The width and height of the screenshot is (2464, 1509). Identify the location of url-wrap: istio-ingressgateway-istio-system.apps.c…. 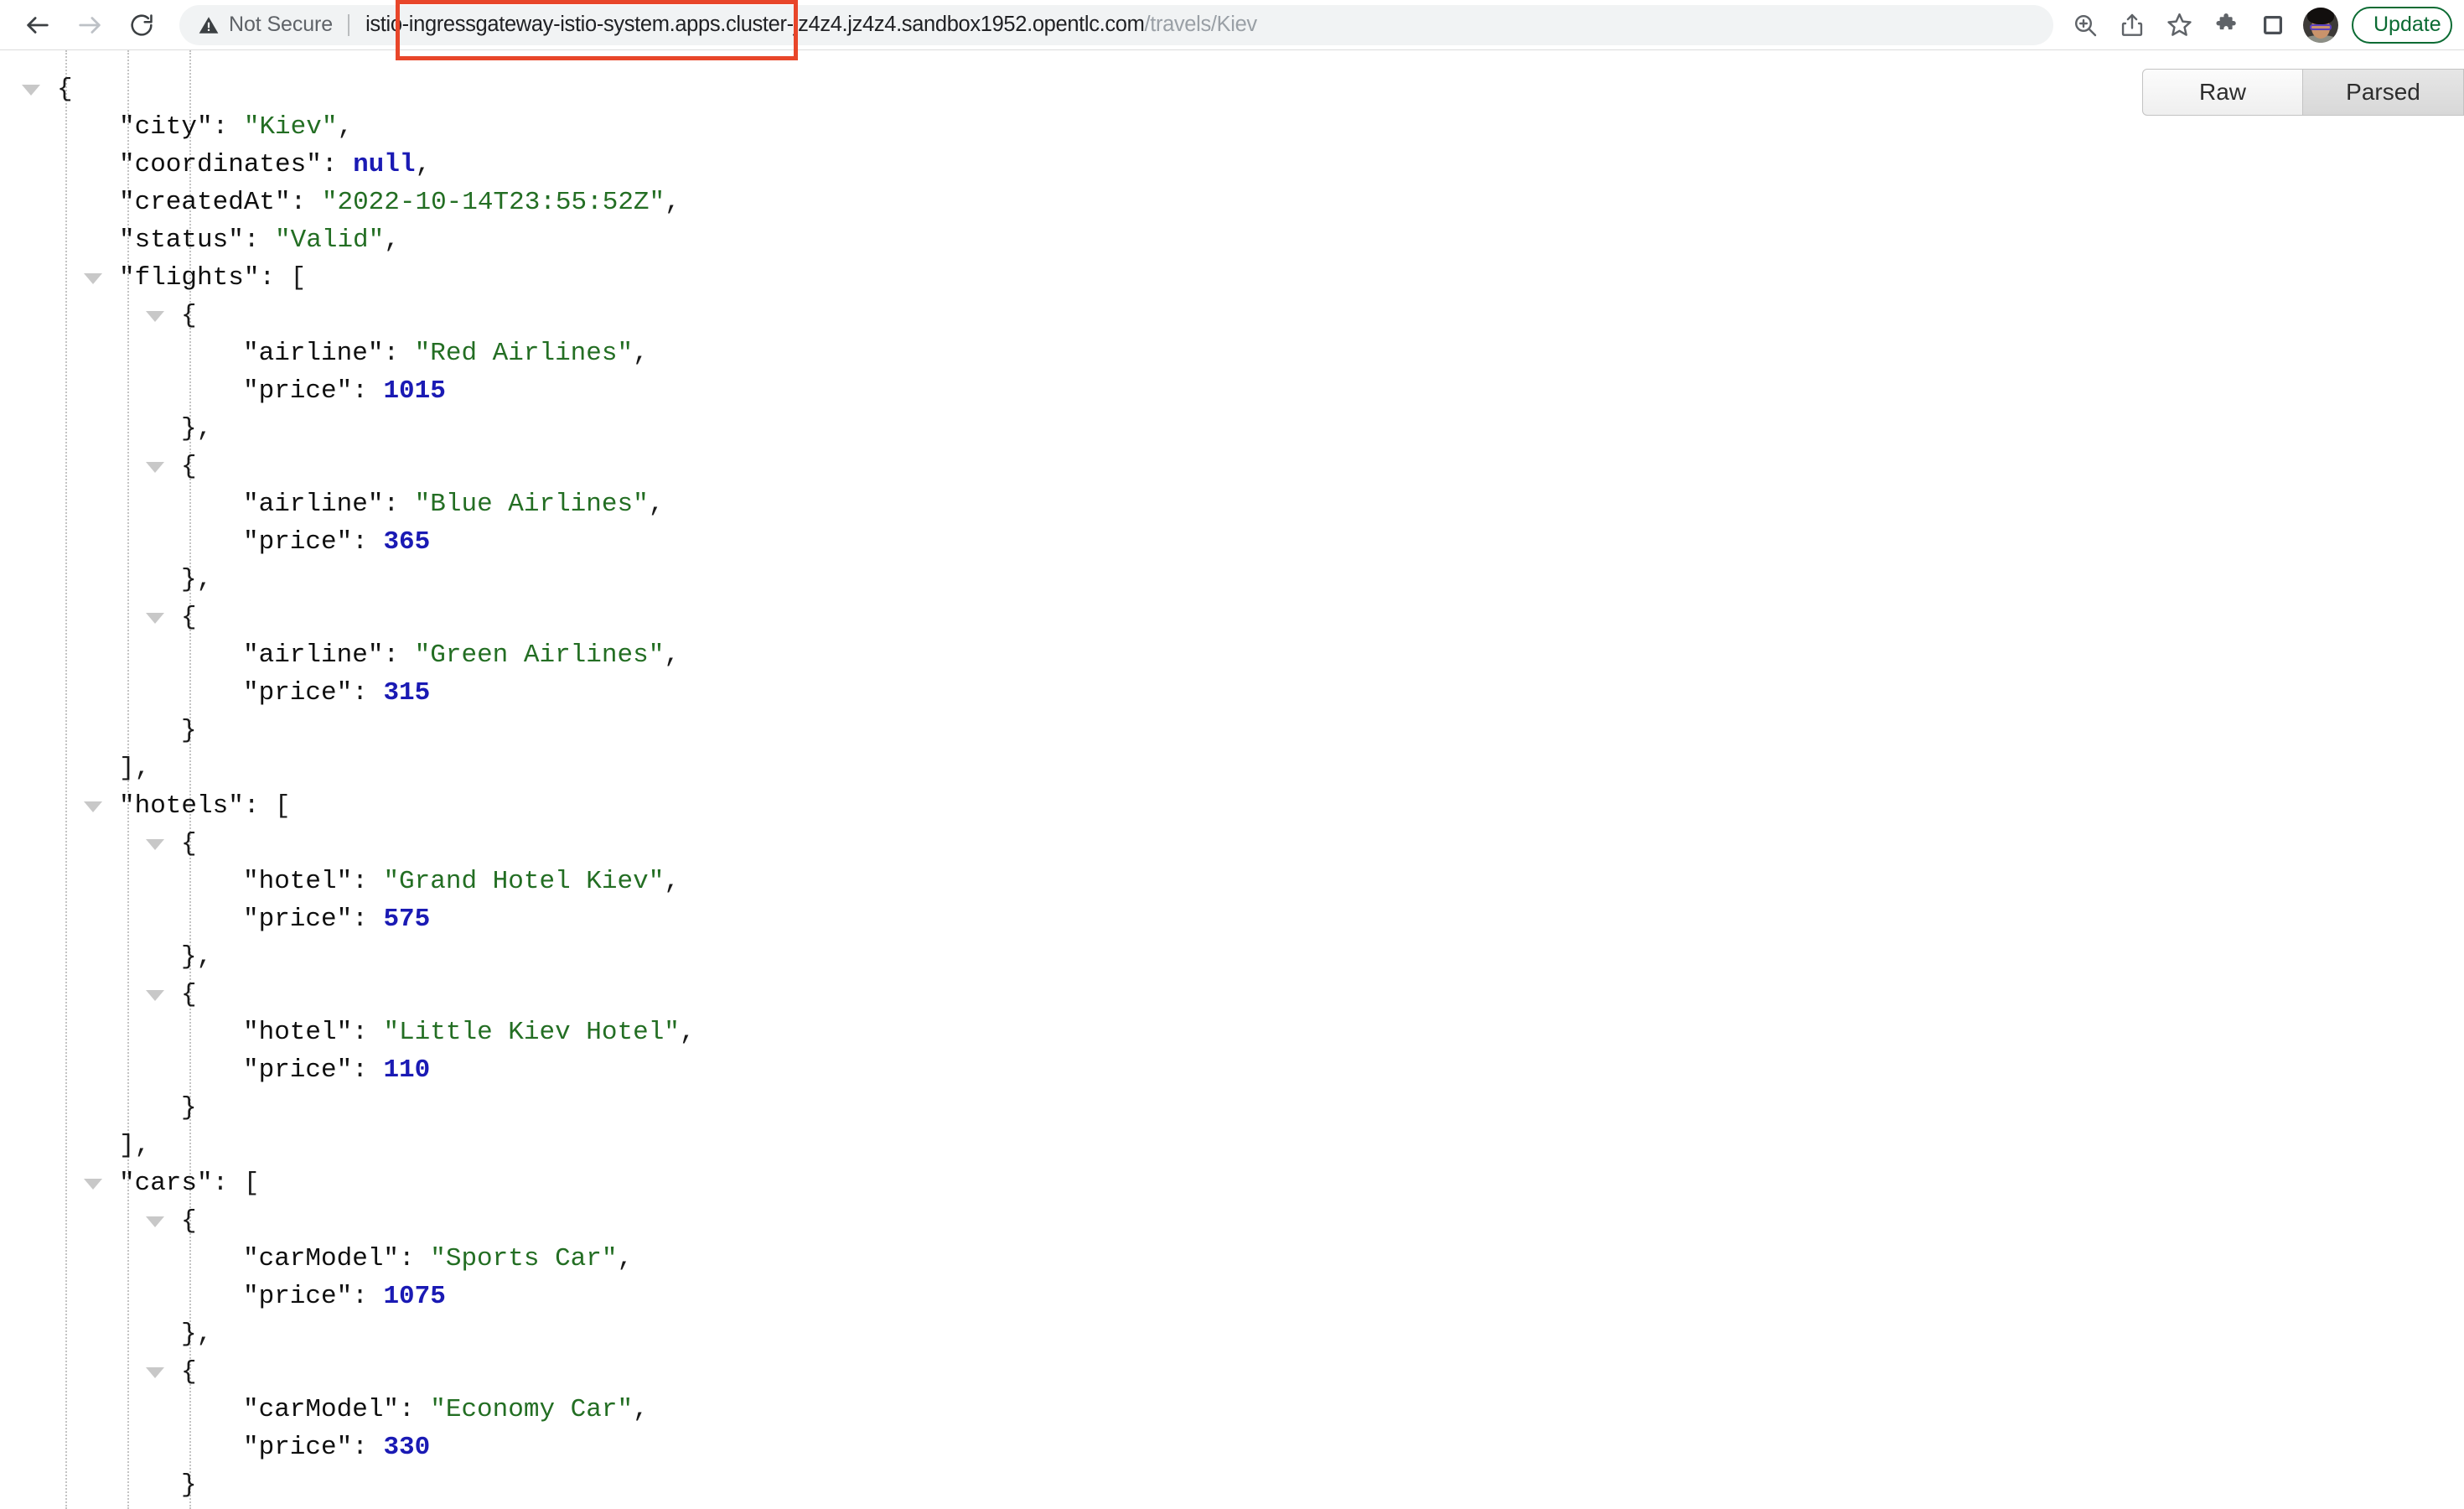
(1201, 25).